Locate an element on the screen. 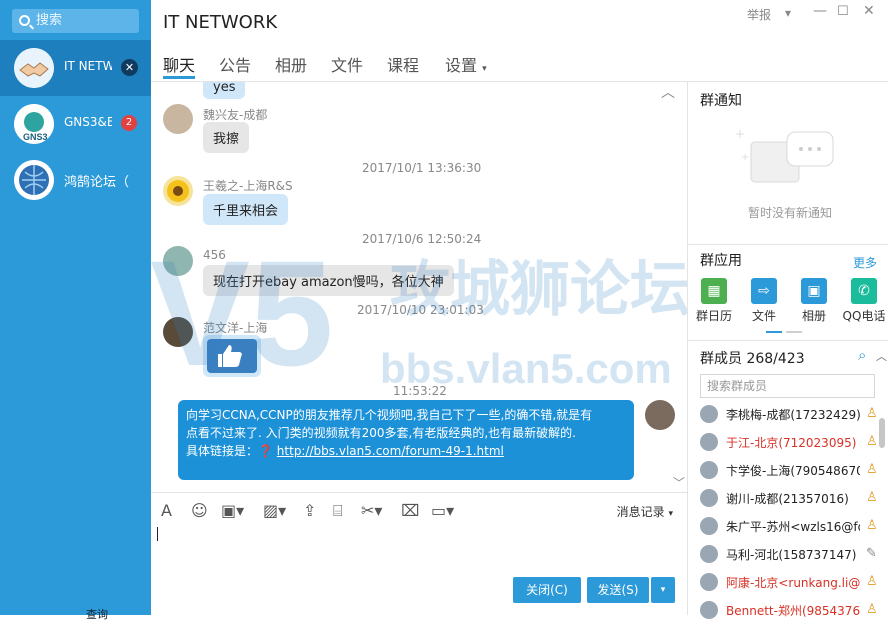 The width and height of the screenshot is (888, 622). tab-settings-label: 设置 is located at coordinates (461, 65).